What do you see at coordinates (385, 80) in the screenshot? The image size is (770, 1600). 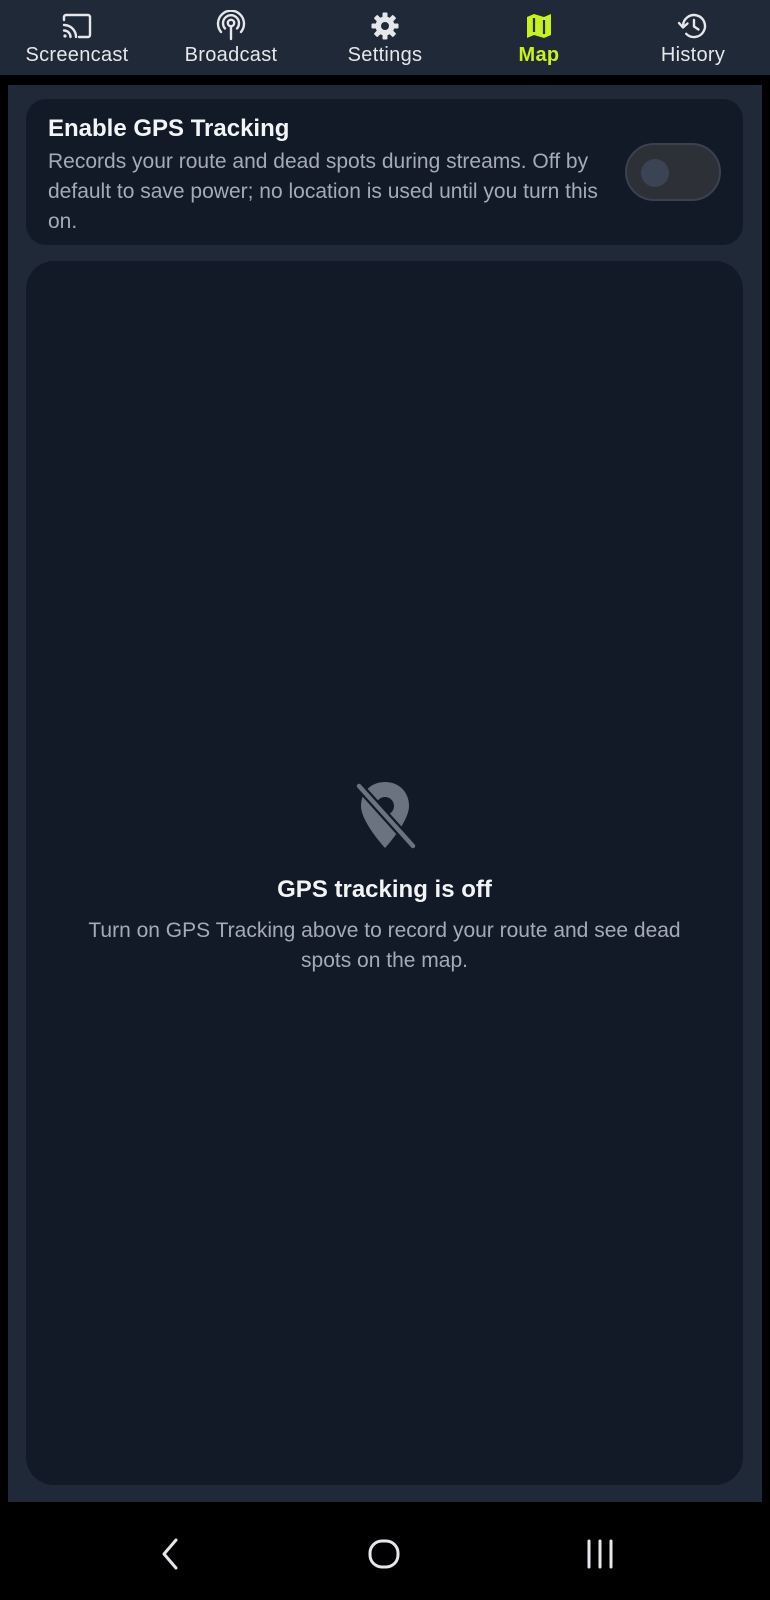 I see `tab-bar-divider` at bounding box center [385, 80].